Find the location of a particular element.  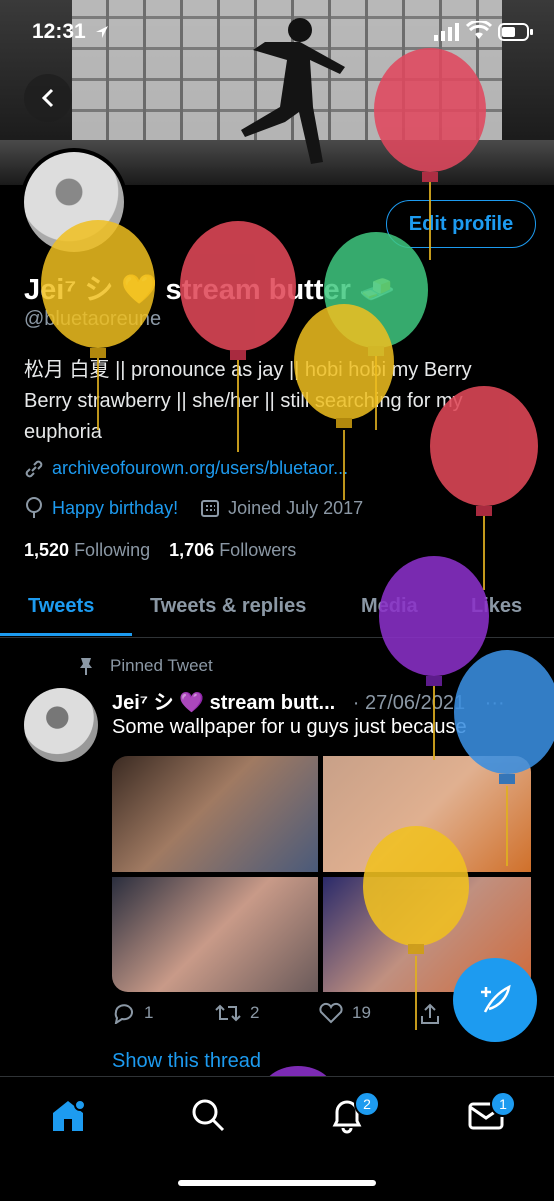

retweet-icon is located at coordinates (228, 1013).